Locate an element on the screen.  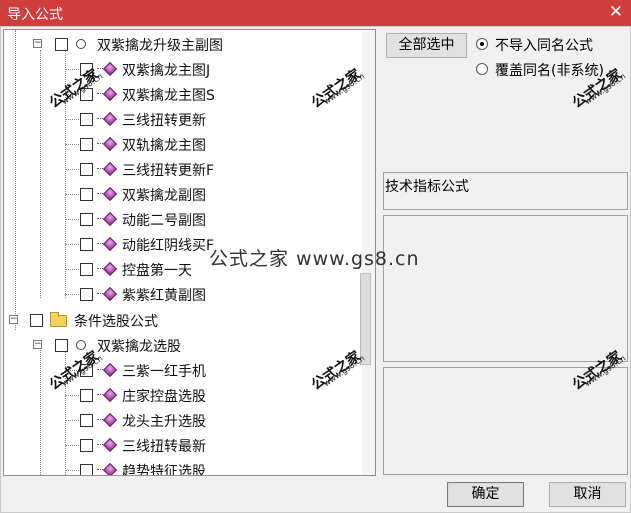
tree-group-label: 双紫擒龙升级主副图 is located at coordinates (160, 46).